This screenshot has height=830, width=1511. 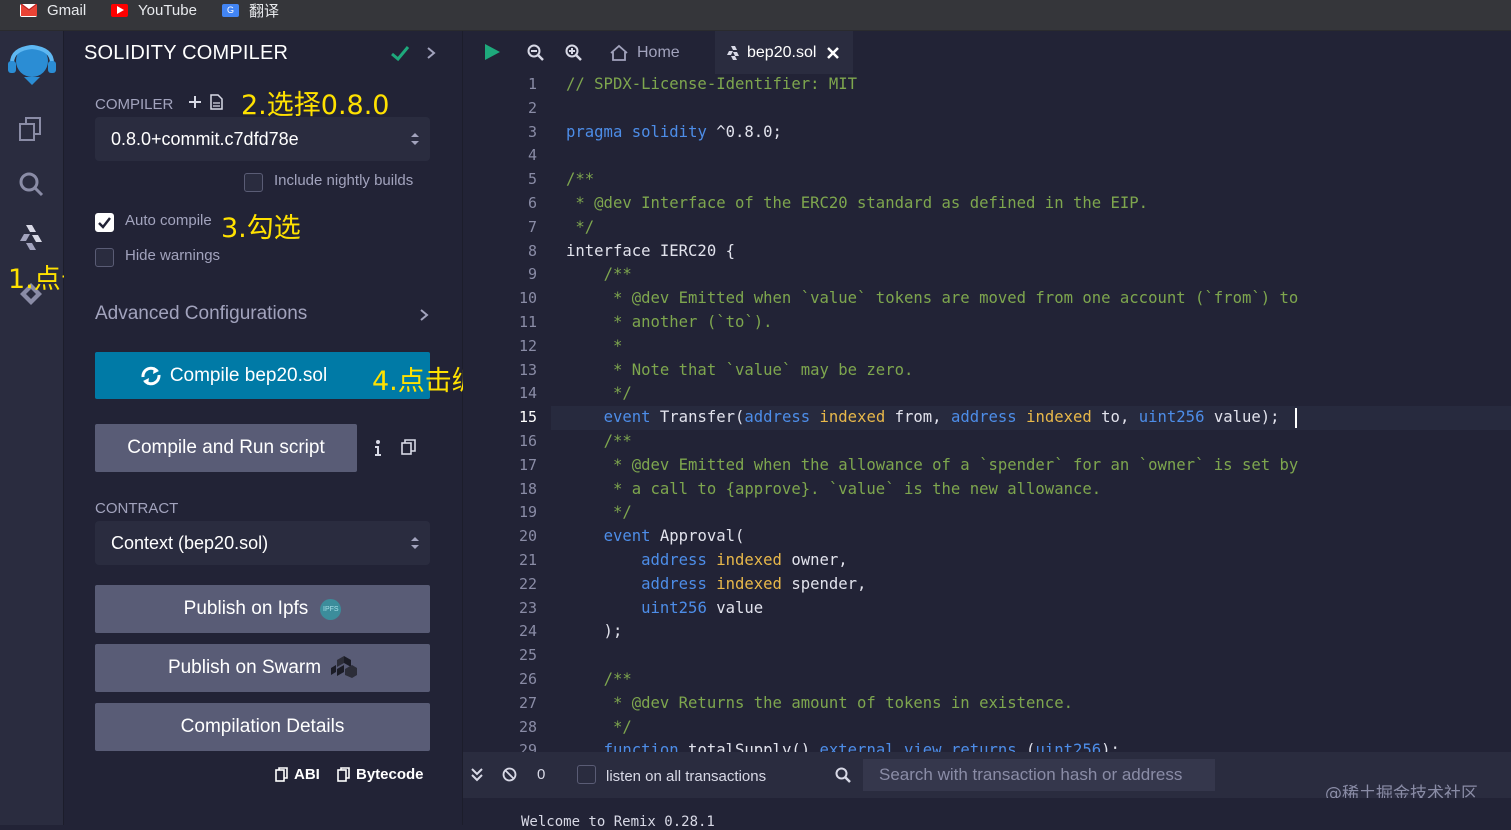 I want to click on listen-label: listen on all transactions, so click(x=686, y=776).